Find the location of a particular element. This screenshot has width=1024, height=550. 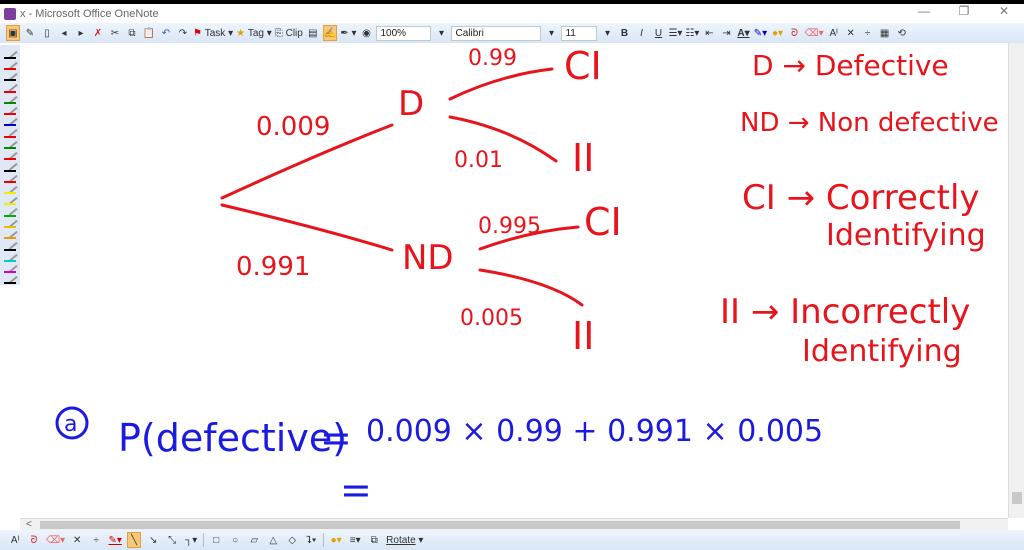

arrange-icon: ⧉ is located at coordinates (374, 540).